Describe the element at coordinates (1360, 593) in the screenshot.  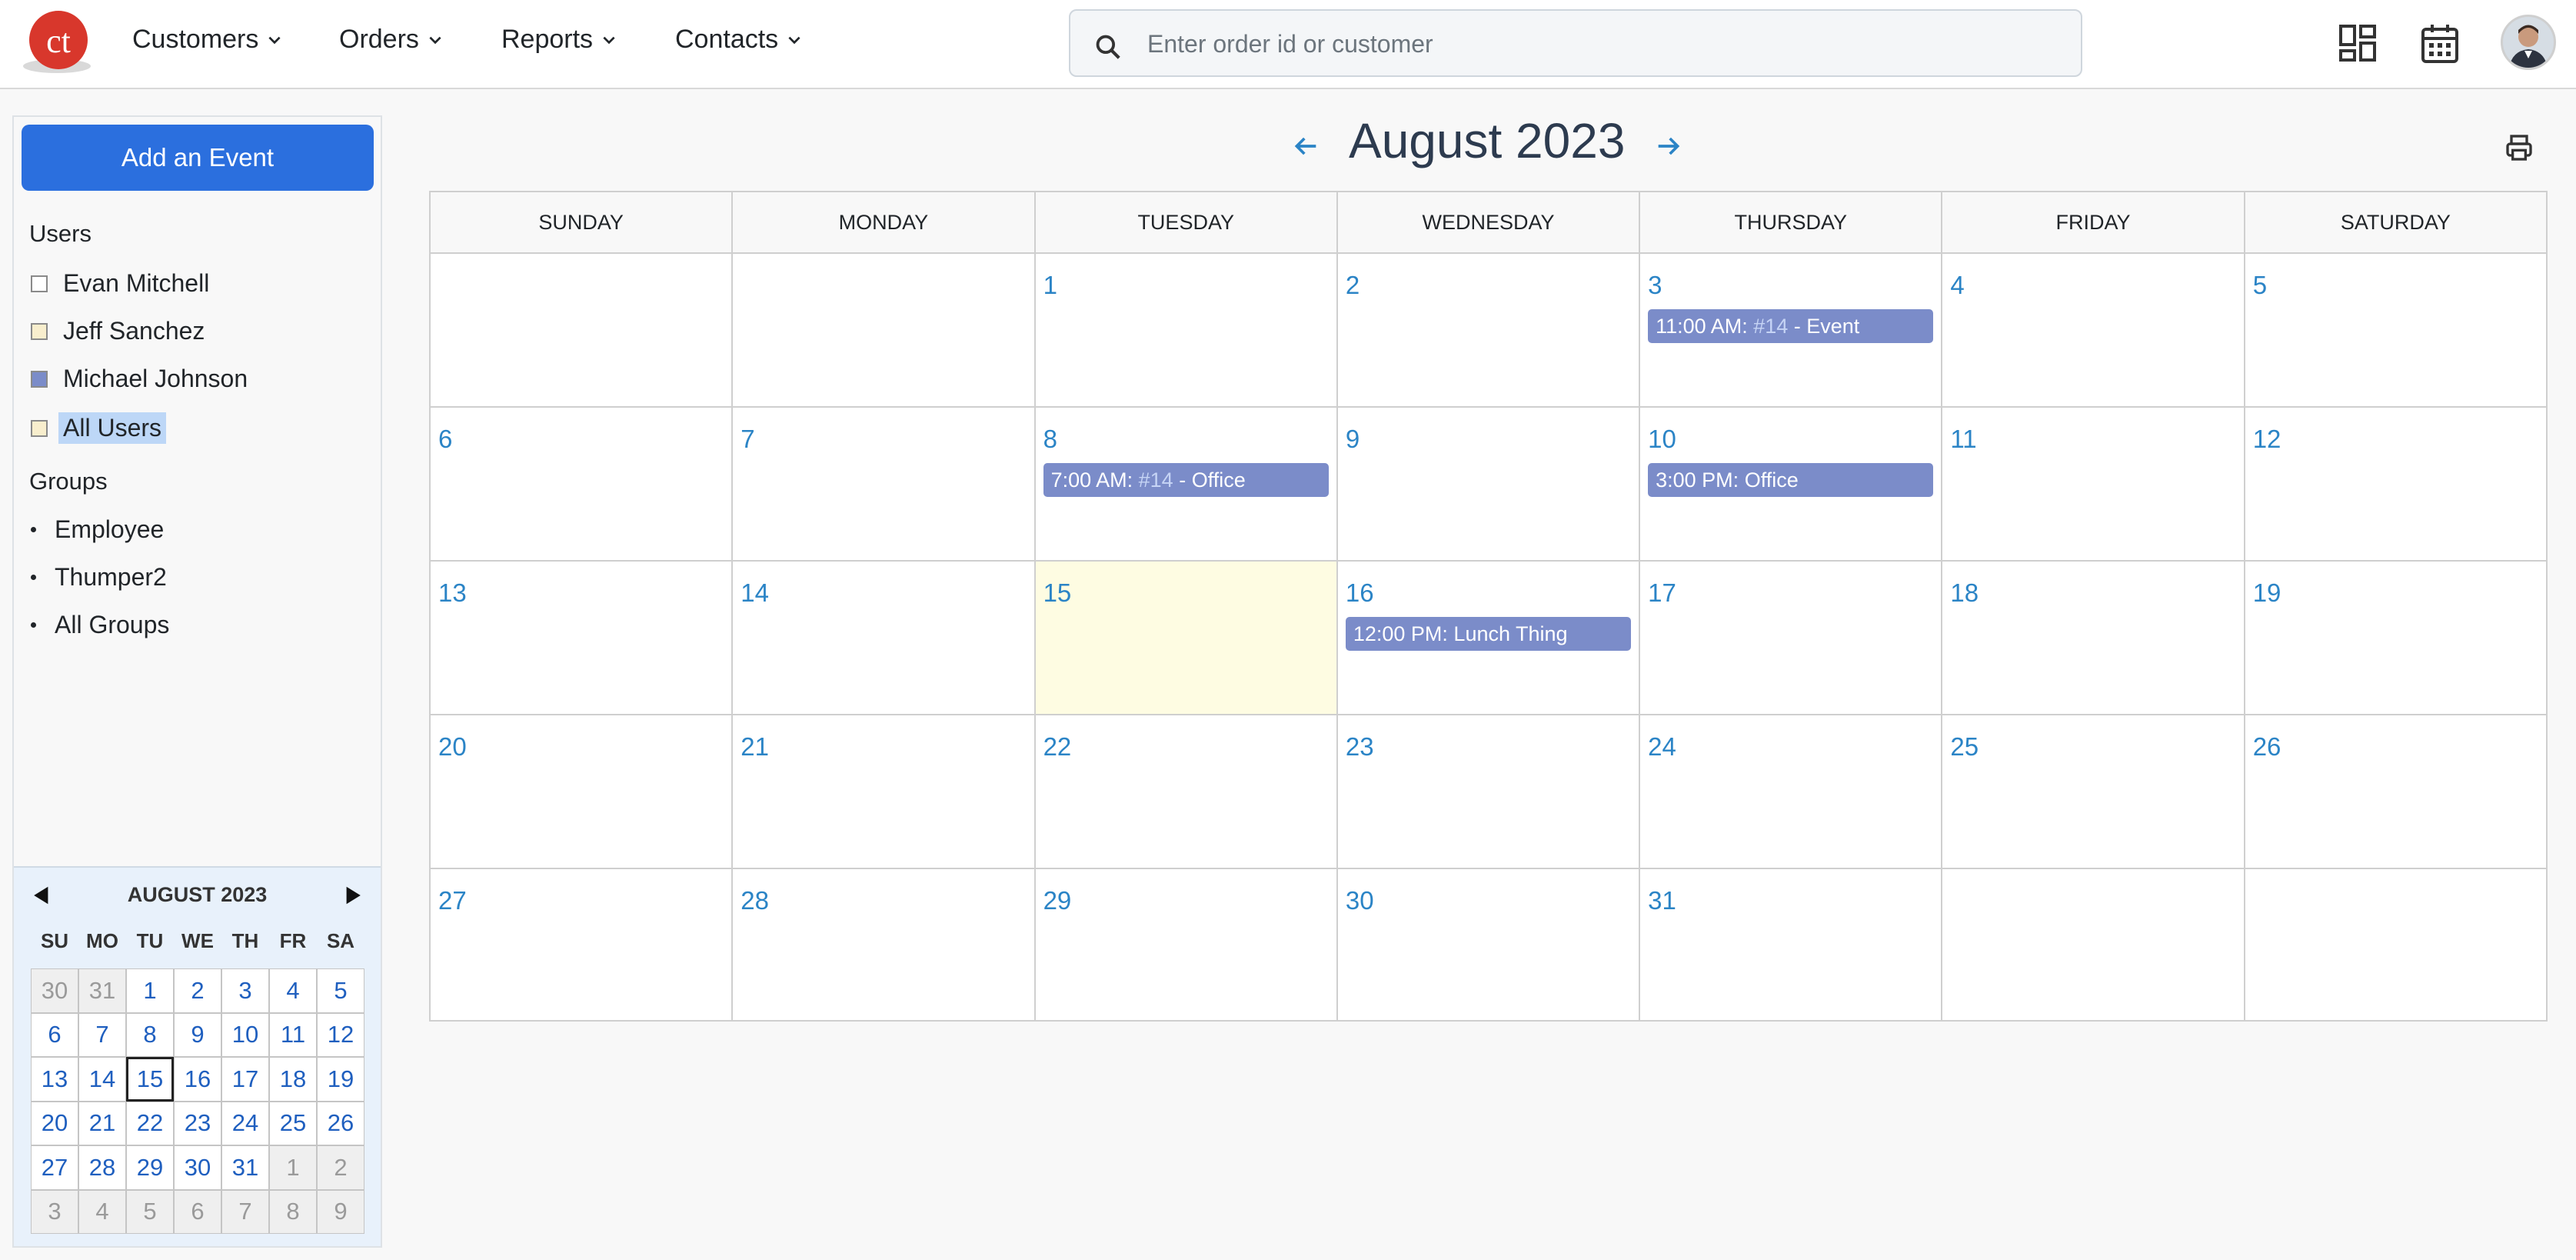
I see `day-number: 16` at that location.